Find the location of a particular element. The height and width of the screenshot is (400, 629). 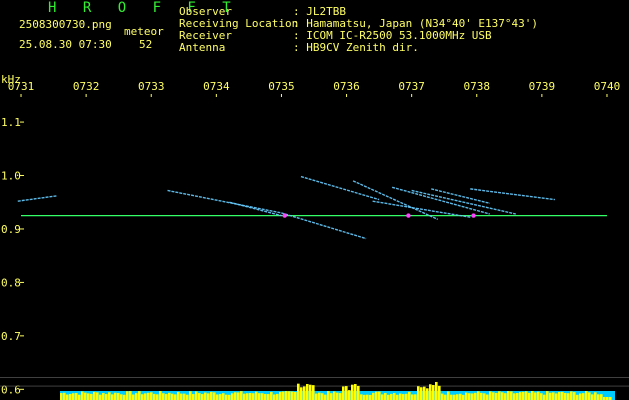

trail-hotspot is located at coordinates (408, 215).